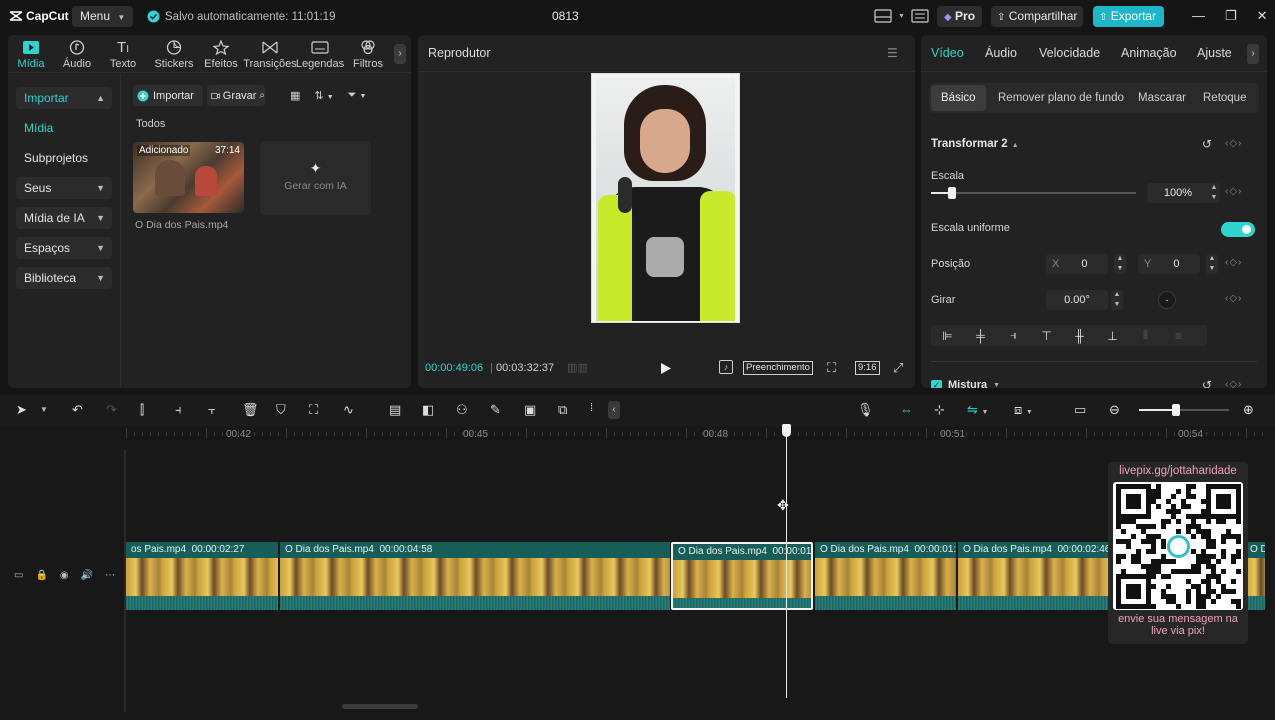  I want to click on mirror-icon: ◧, so click(431, 410).